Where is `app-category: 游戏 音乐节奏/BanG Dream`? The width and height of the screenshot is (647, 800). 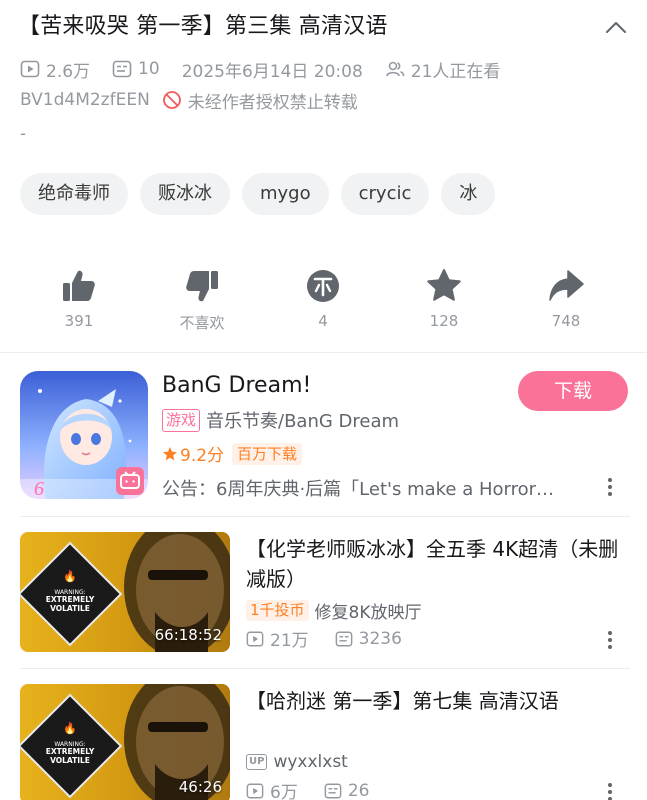
app-category: 游戏 音乐节奏/BanG Dream is located at coordinates (280, 420).